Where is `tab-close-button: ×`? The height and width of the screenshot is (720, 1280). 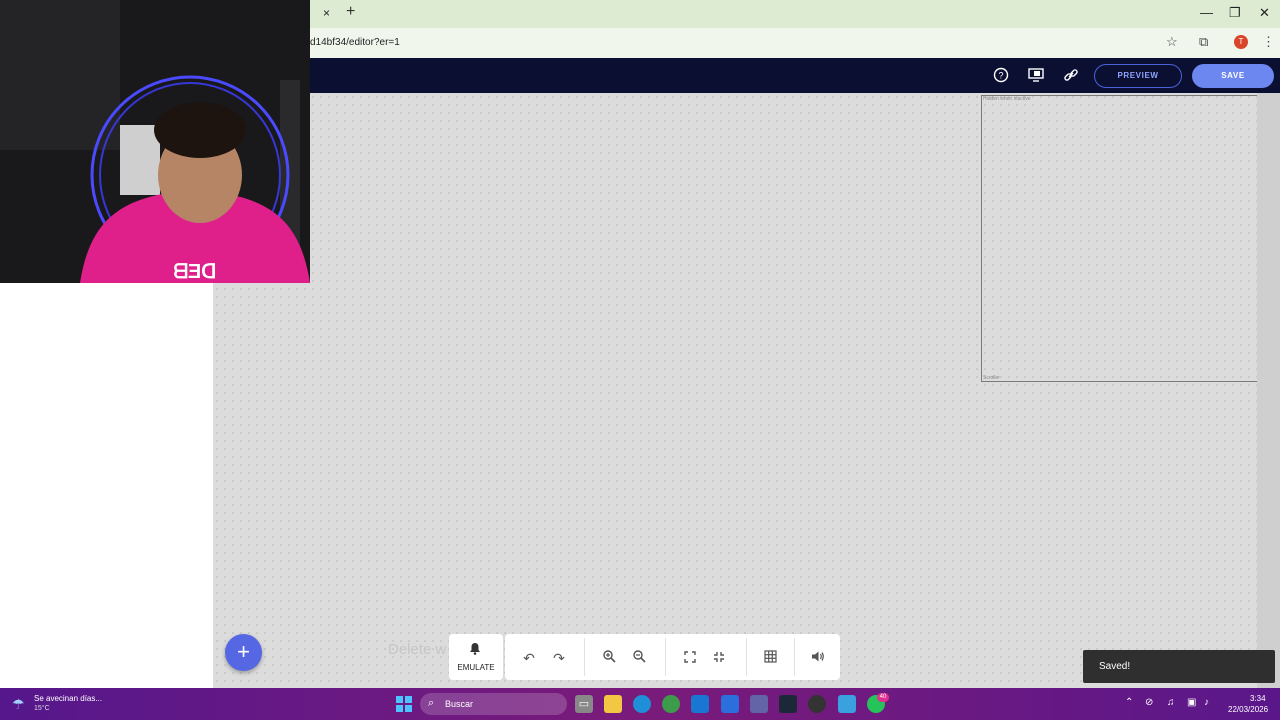 tab-close-button: × is located at coordinates (326, 13).